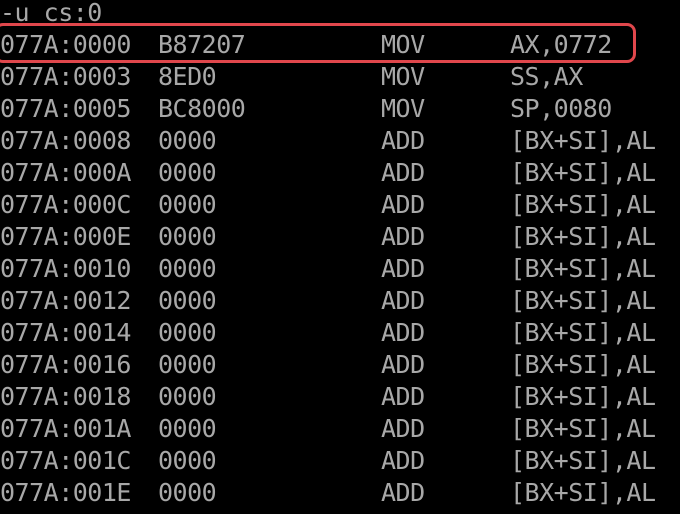 Image resolution: width=680 pixels, height=514 pixels. What do you see at coordinates (561, 44) in the screenshot?
I see `operands: AX,0772` at bounding box center [561, 44].